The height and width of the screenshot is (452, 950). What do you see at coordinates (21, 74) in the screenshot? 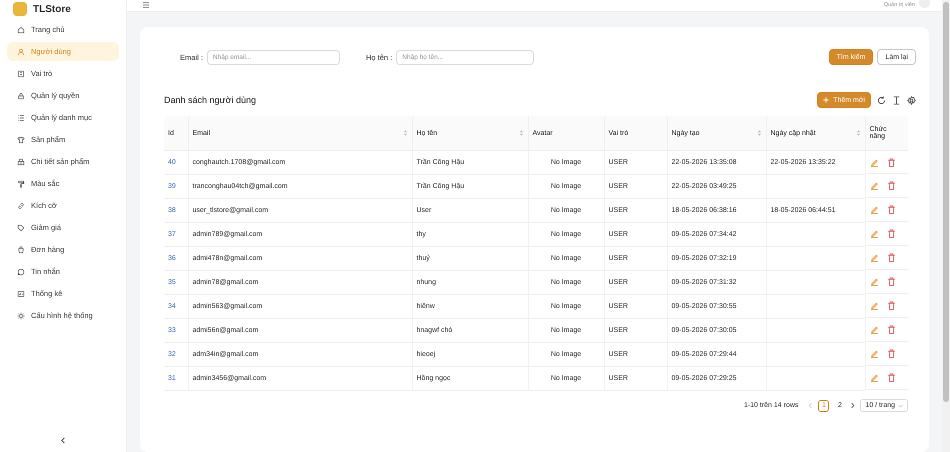
I see `id-card-icon` at bounding box center [21, 74].